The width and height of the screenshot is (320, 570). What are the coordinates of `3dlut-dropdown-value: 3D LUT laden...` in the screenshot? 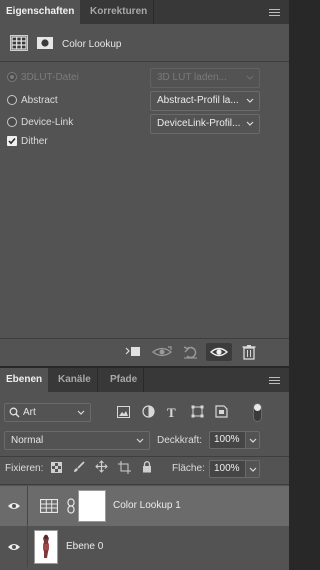 It's located at (192, 77).